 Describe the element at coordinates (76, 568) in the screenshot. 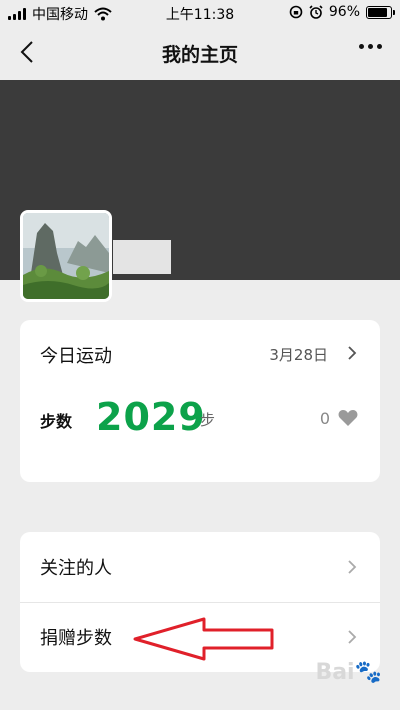

I see `menu-item-label: 关注的人` at that location.